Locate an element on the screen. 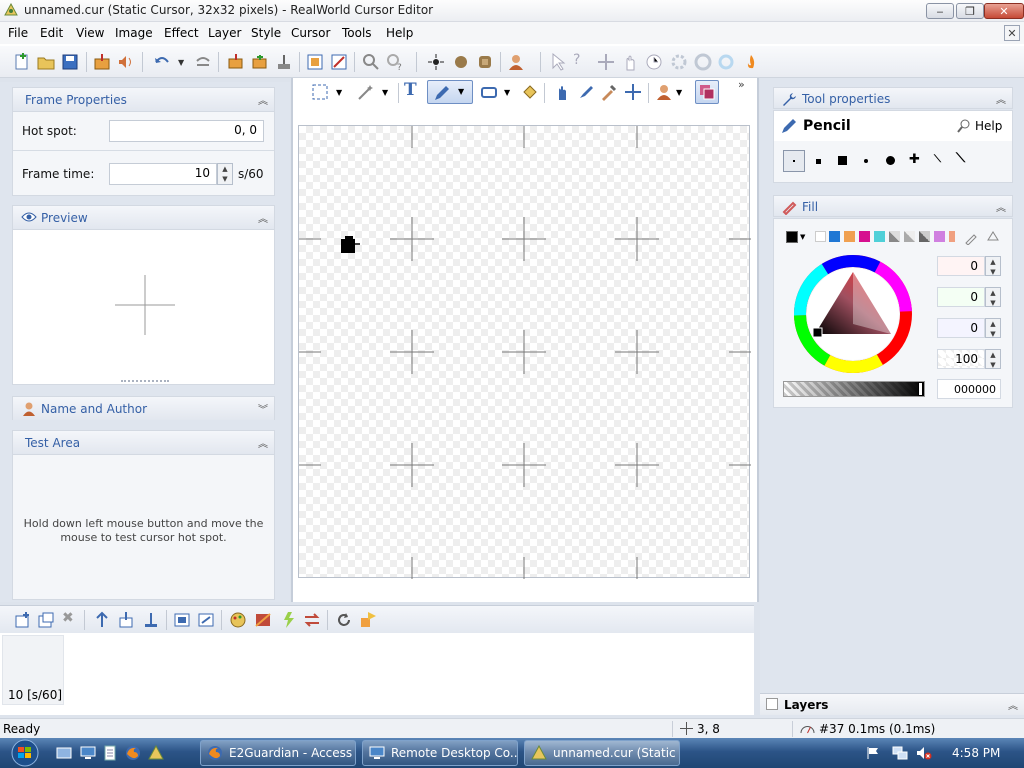 The height and width of the screenshot is (768, 1024). menu-image: Image is located at coordinates (134, 33).